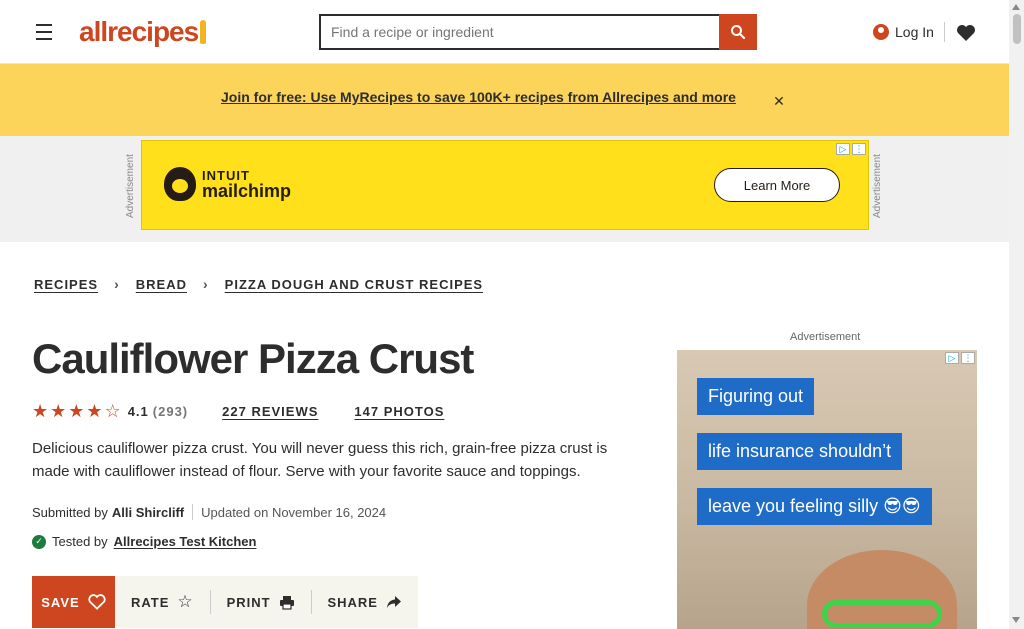  I want to click on rating-count: (293), so click(170, 411).